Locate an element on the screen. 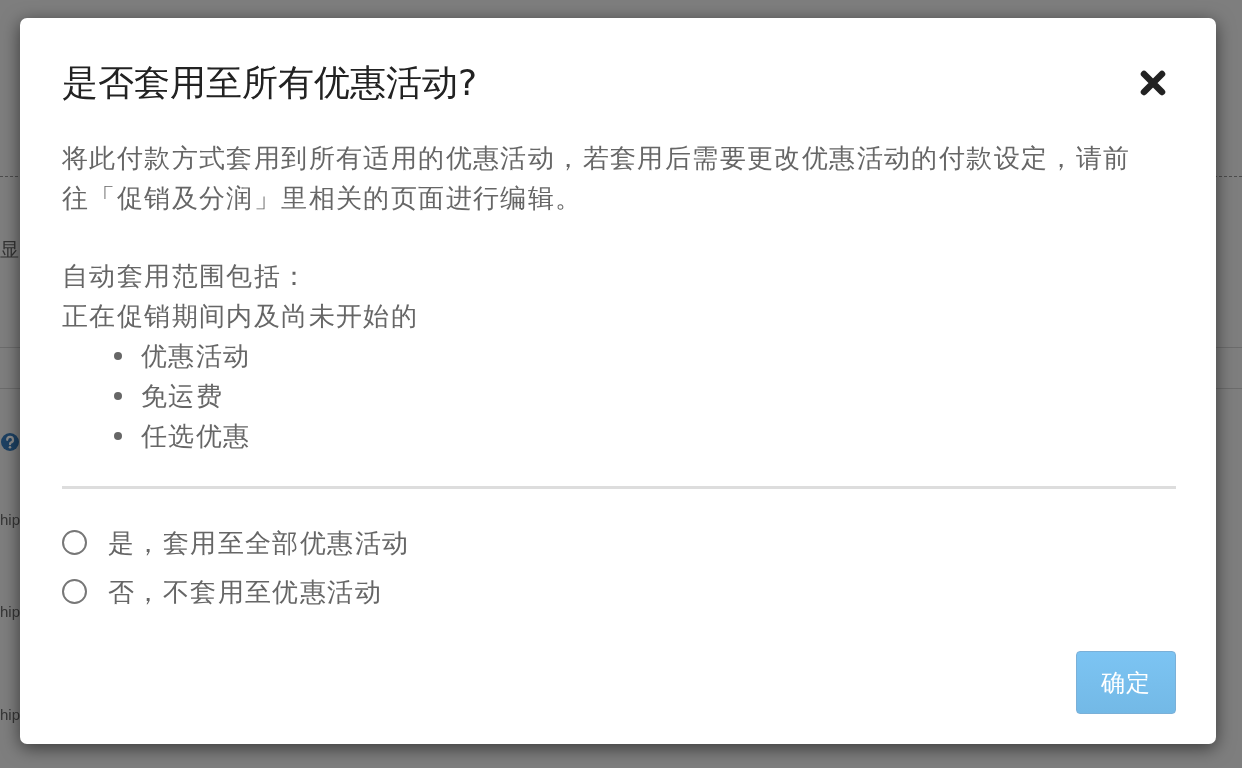 The width and height of the screenshot is (1242, 768). dialog-title: 是否套用至所有优惠活动? is located at coordinates (270, 83).